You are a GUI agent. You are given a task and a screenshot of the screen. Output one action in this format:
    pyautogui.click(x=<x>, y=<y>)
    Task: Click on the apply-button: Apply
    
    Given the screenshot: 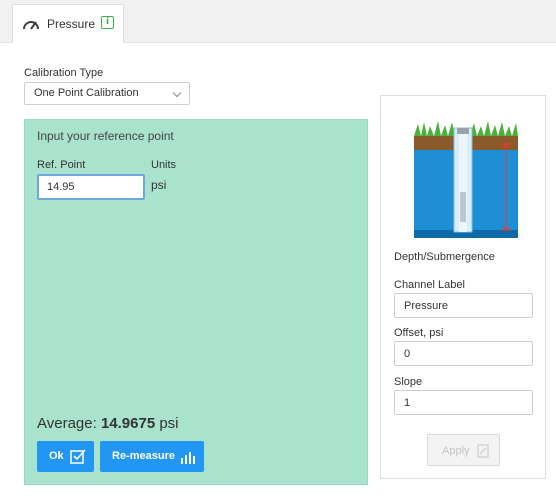 What is the action you would take?
    pyautogui.click(x=463, y=450)
    